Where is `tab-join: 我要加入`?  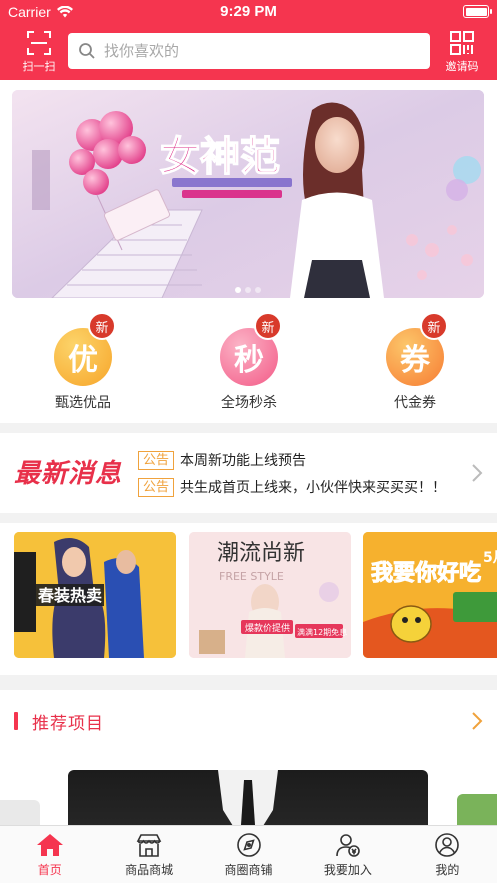
tab-join: 我要加入 is located at coordinates (347, 854).